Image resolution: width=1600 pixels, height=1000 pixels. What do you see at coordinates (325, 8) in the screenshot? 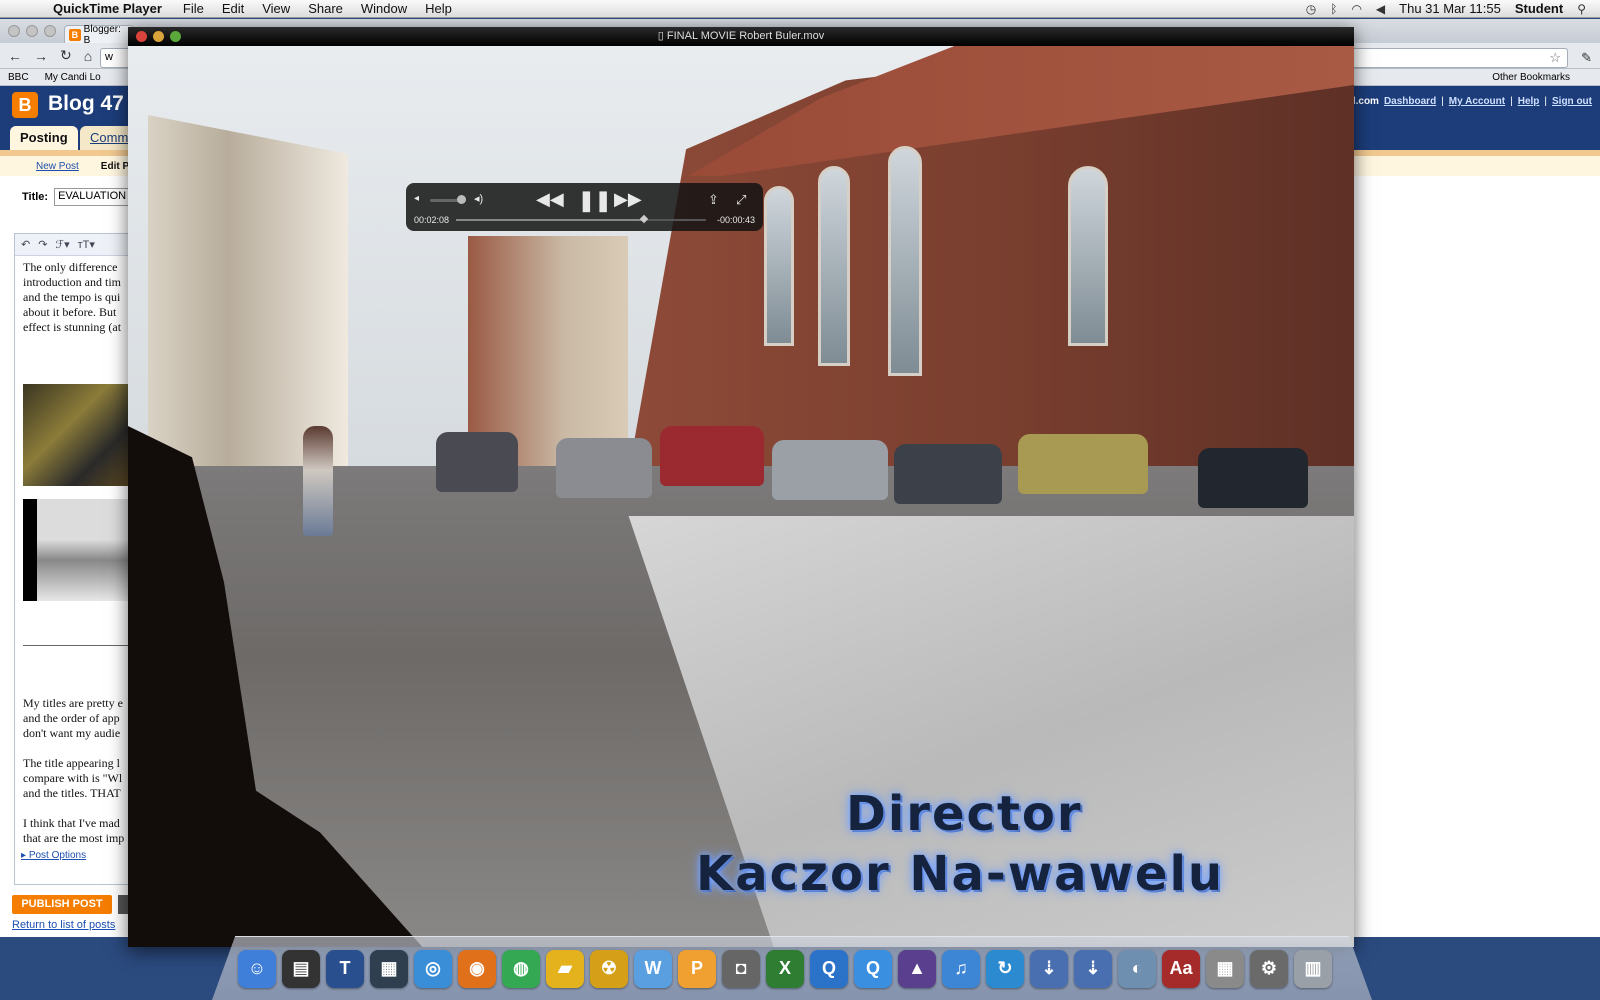
I see `menu-share: Share` at bounding box center [325, 8].